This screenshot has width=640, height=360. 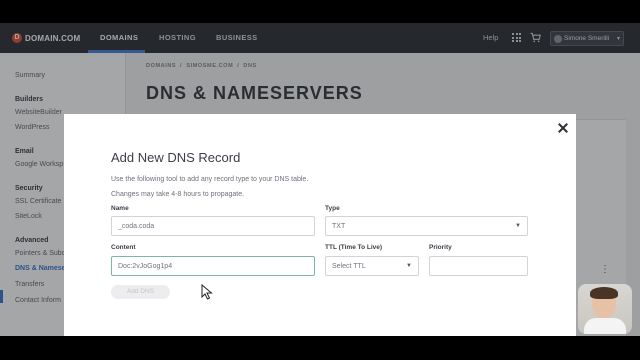 What do you see at coordinates (339, 226) in the screenshot?
I see `type-value: TXT` at bounding box center [339, 226].